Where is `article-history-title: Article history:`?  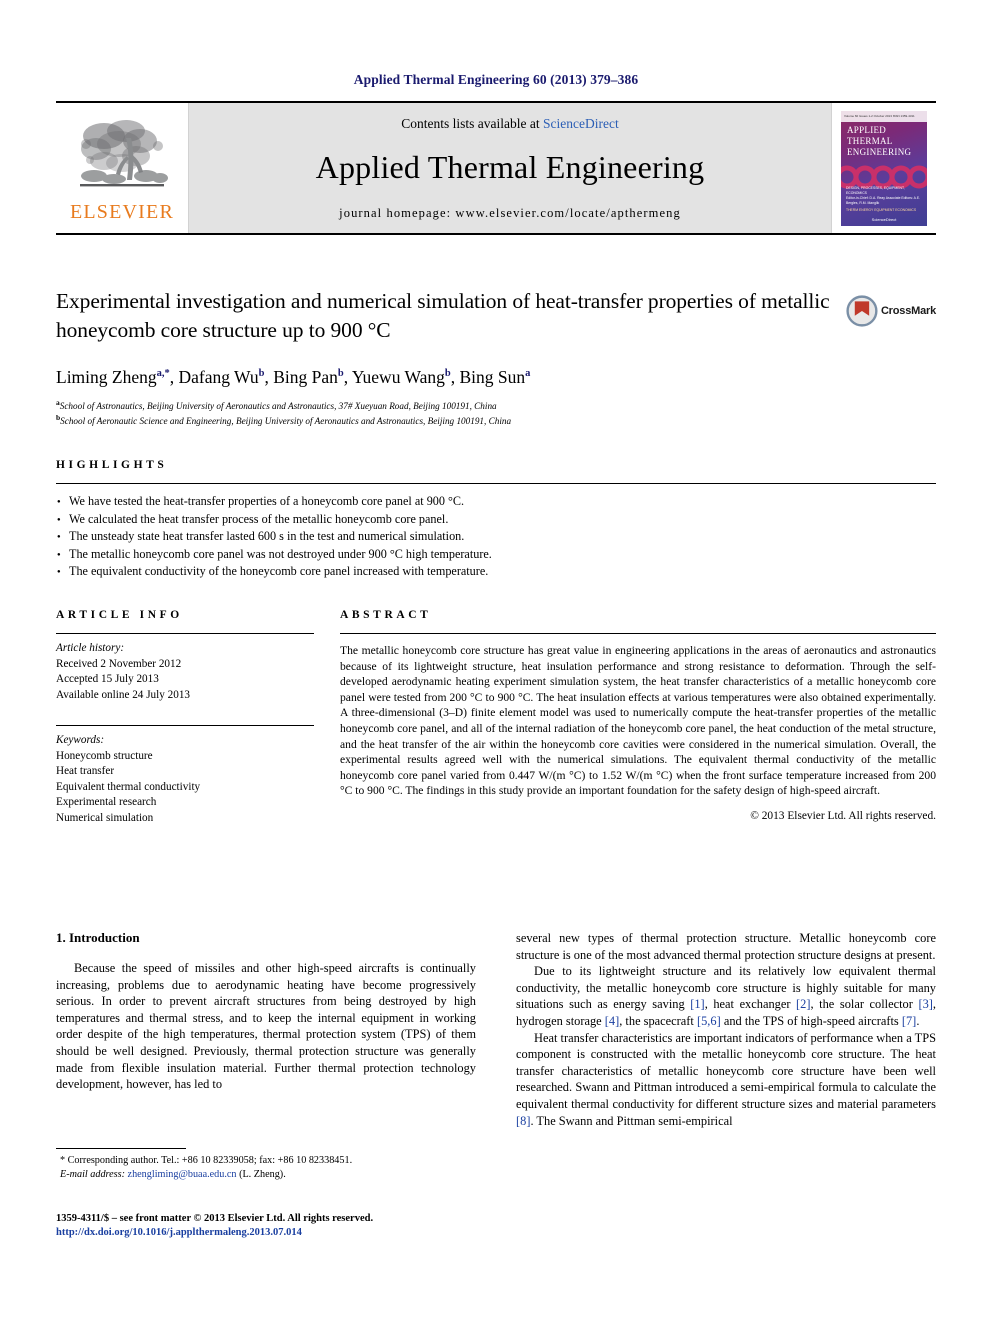
article-history-title: Article history: is located at coordinates (90, 648).